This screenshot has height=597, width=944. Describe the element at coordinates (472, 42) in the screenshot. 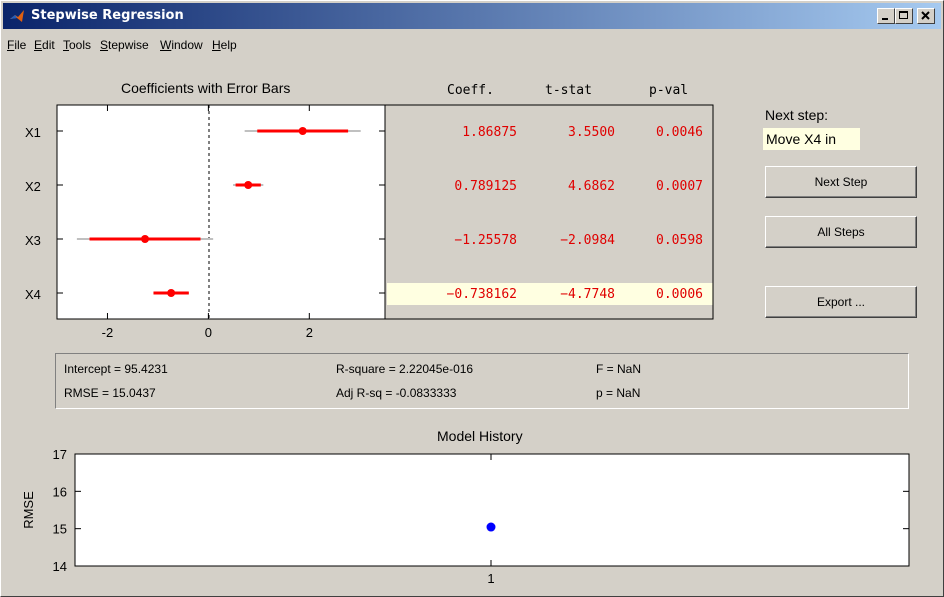

I see `menu-bar: File Edit Tools Stepwise Window Help` at that location.